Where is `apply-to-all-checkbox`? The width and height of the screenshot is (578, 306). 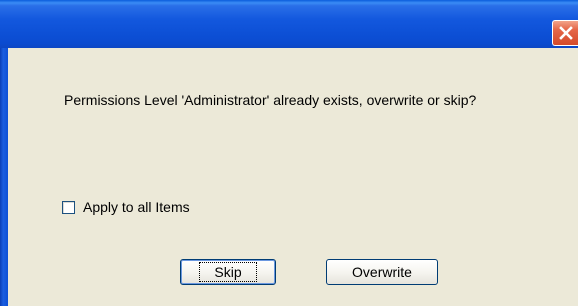
apply-to-all-checkbox is located at coordinates (68, 207).